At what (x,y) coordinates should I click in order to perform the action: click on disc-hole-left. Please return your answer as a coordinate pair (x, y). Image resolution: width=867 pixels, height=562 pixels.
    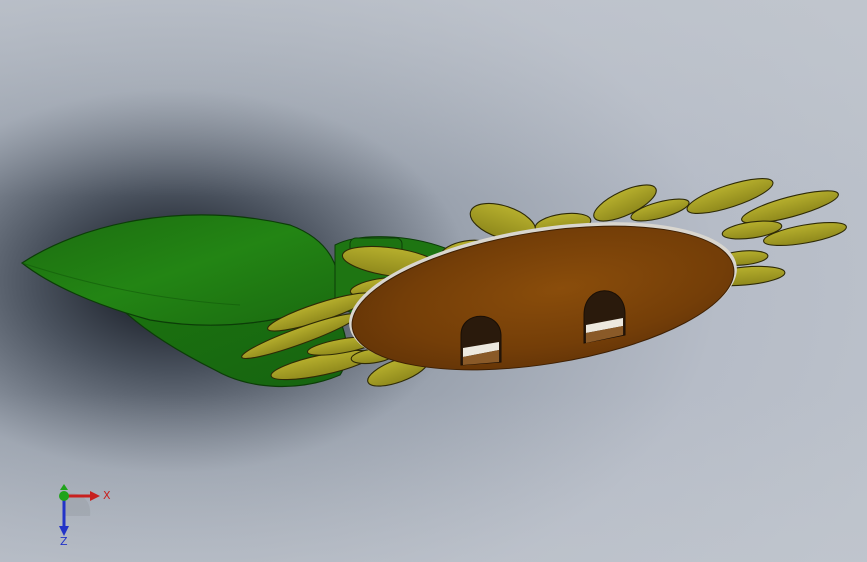
    Looking at the image, I should click on (481, 340).